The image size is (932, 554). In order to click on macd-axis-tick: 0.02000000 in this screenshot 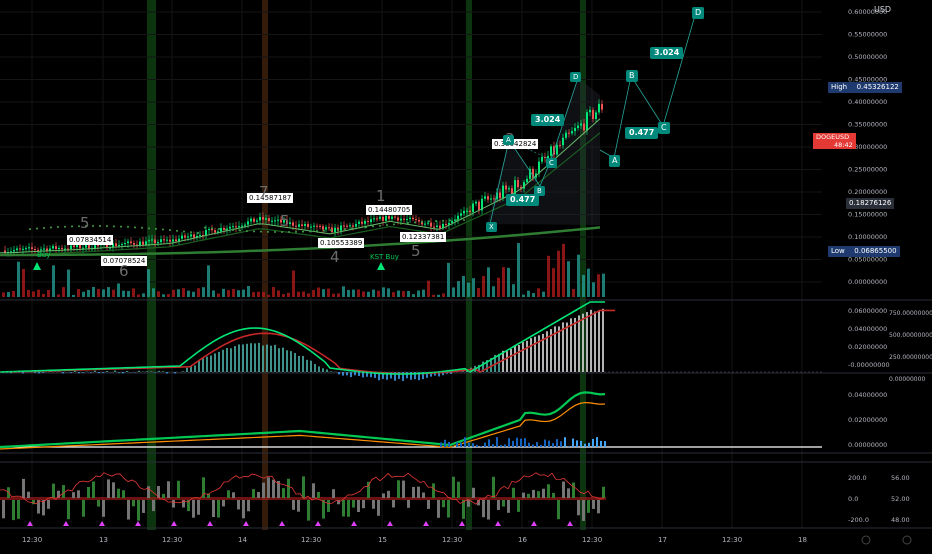, I will do `click(867, 347)`.